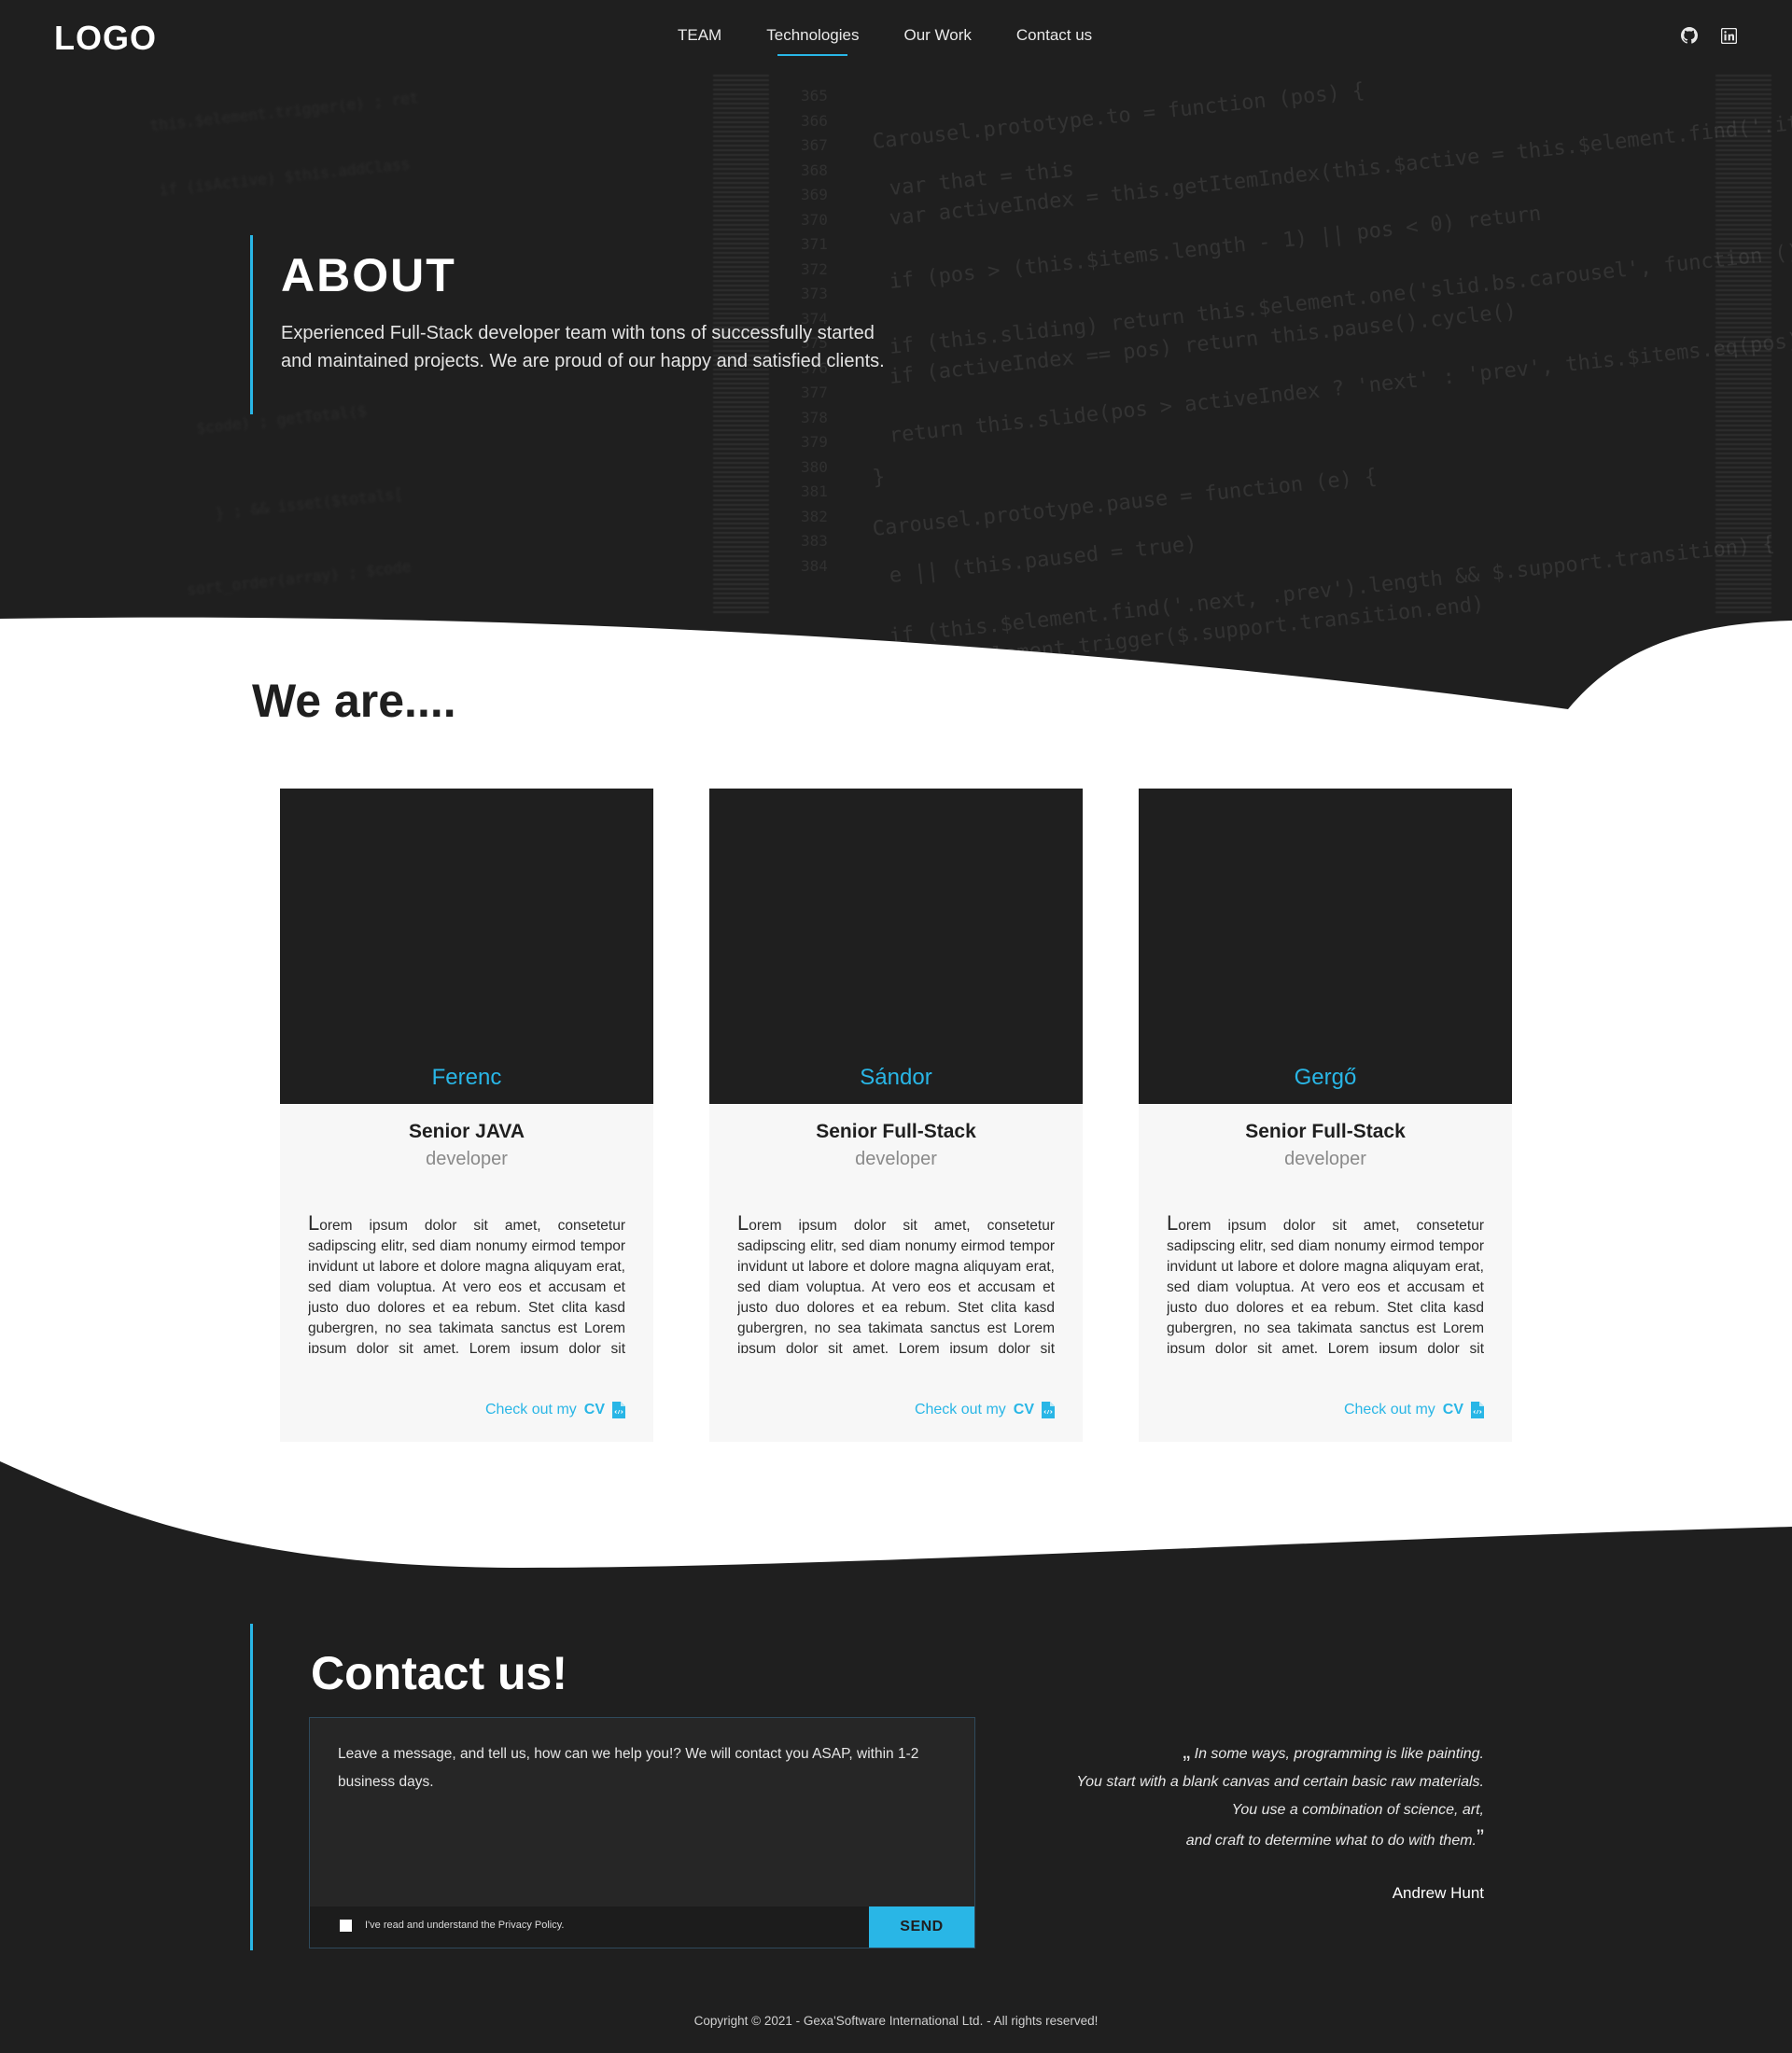  What do you see at coordinates (346, 1926) in the screenshot?
I see `privacy-checkbox` at bounding box center [346, 1926].